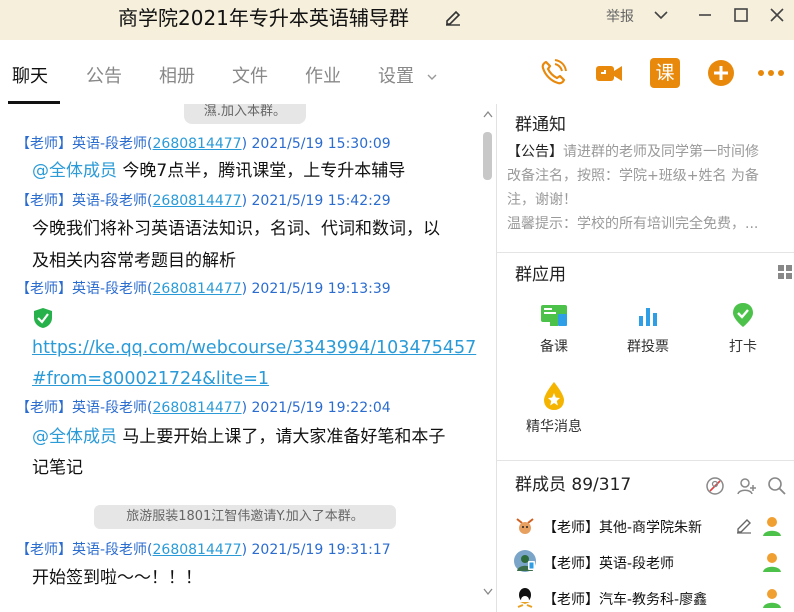 Image resolution: width=794 pixels, height=612 pixels. I want to click on divider, so click(645, 460).